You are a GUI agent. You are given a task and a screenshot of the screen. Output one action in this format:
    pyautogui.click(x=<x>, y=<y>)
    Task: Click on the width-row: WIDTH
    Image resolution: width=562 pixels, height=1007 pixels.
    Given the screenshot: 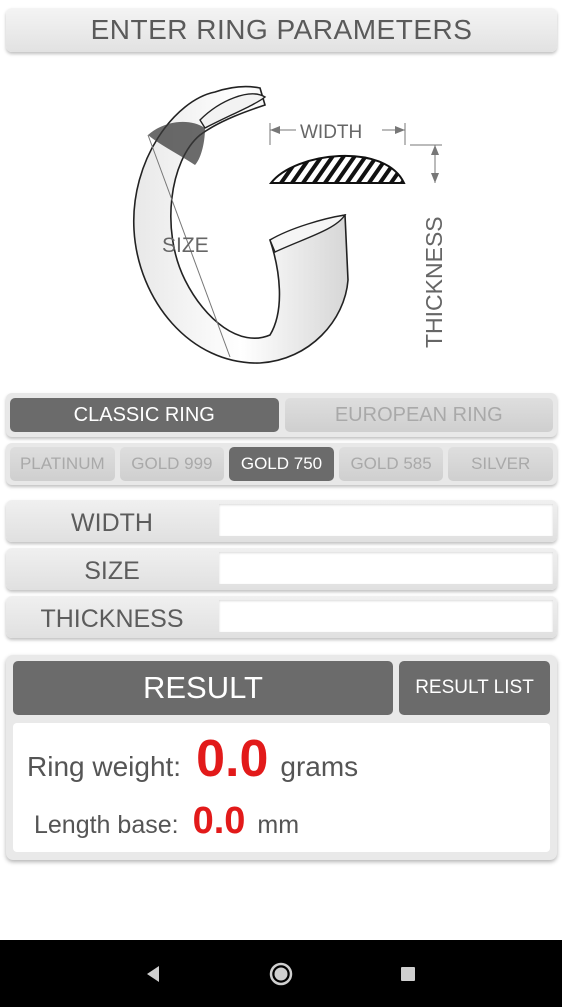 What is the action you would take?
    pyautogui.click(x=281, y=521)
    